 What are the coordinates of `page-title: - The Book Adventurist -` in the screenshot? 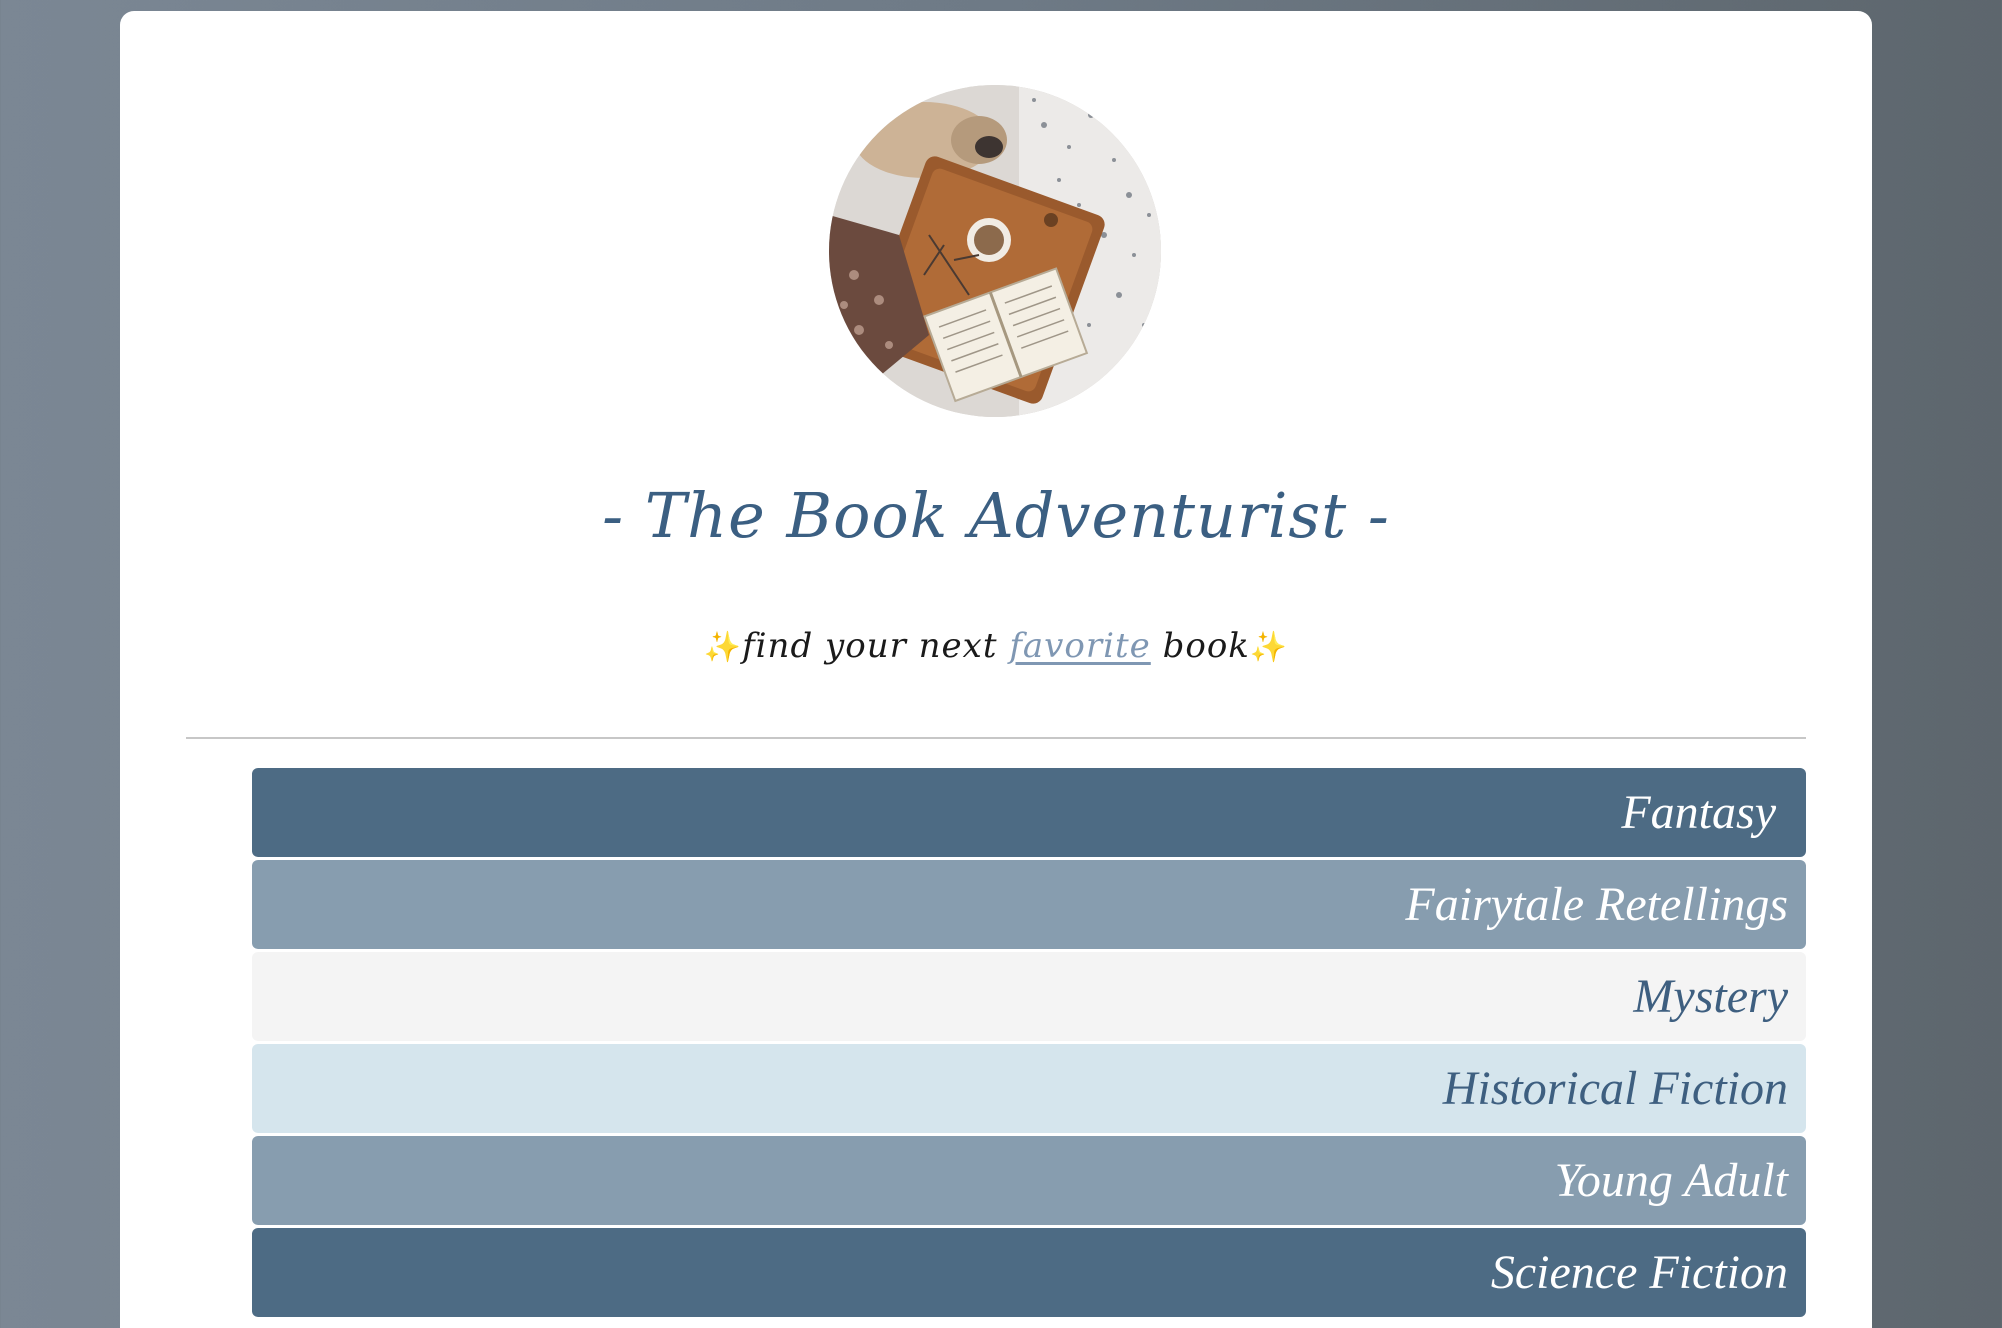 It's located at (996, 515).